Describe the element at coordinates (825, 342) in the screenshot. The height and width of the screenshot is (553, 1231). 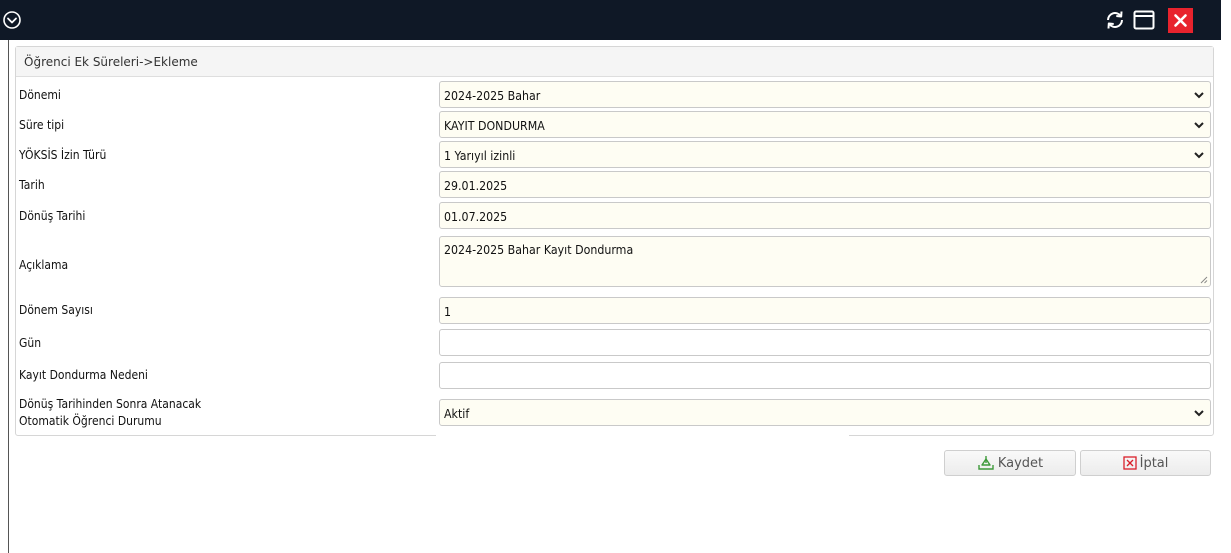
I see `gun-input` at that location.